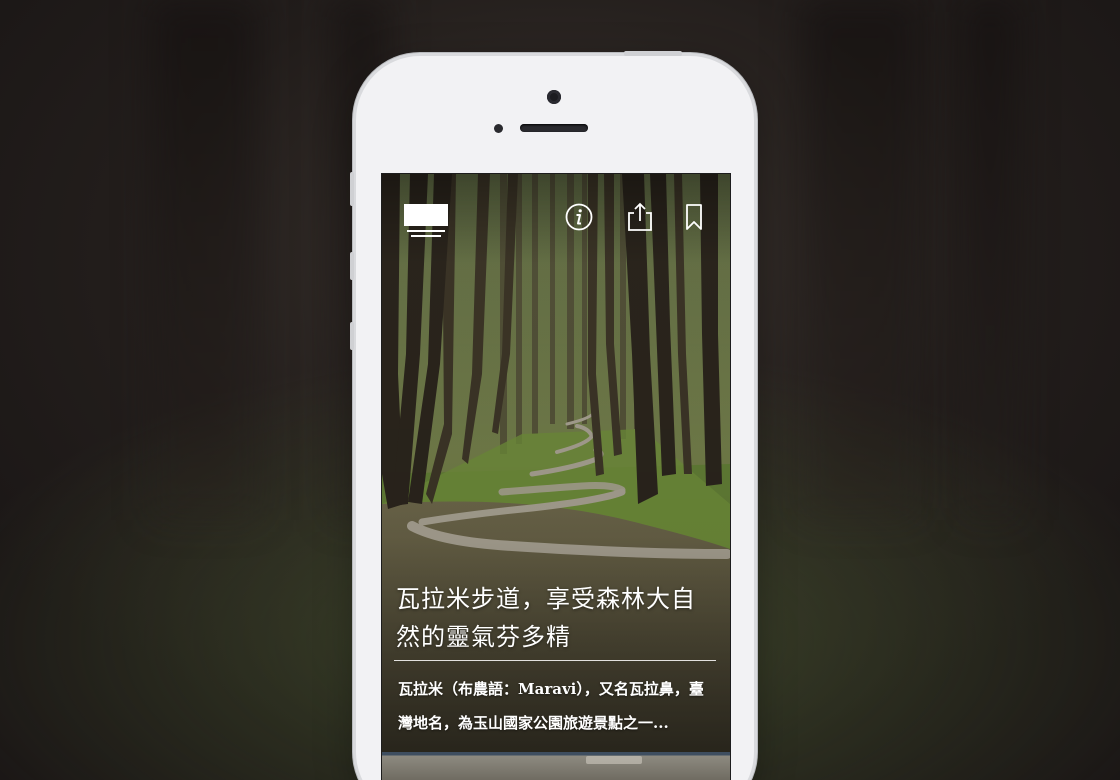 This screenshot has height=780, width=1120. Describe the element at coordinates (557, 618) in the screenshot. I see `article-title: 瓦拉米步道，享受森林大自然的靈氣芬多精` at that location.